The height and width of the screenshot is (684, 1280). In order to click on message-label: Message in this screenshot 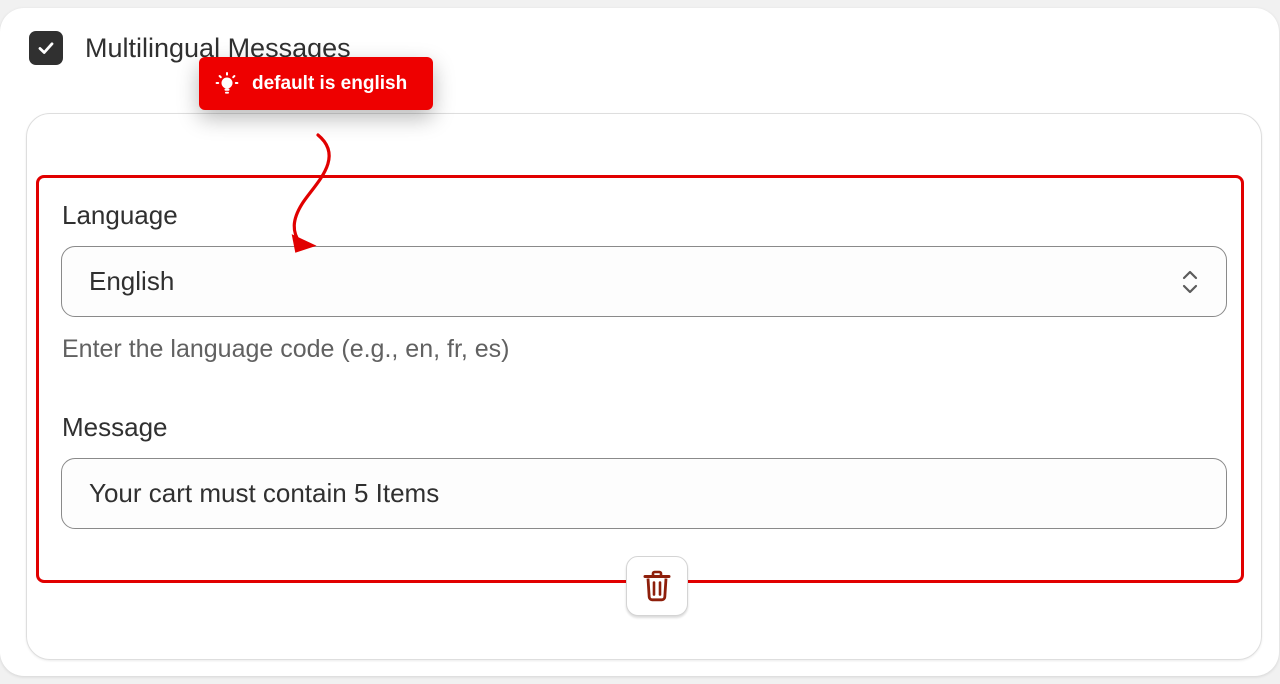, I will do `click(115, 427)`.